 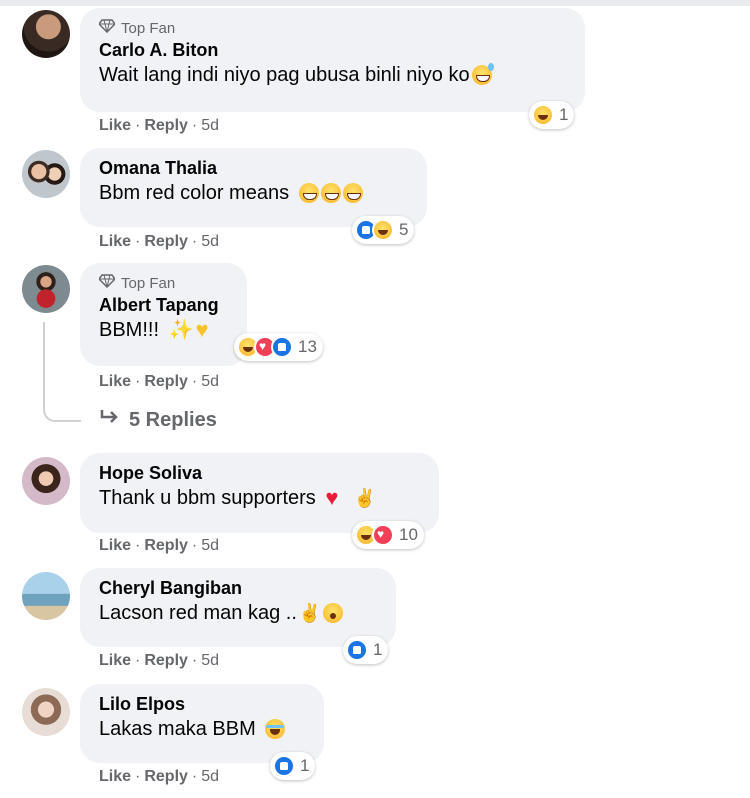 I want to click on rolling-laughing-emoji-icon, so click(x=275, y=729).